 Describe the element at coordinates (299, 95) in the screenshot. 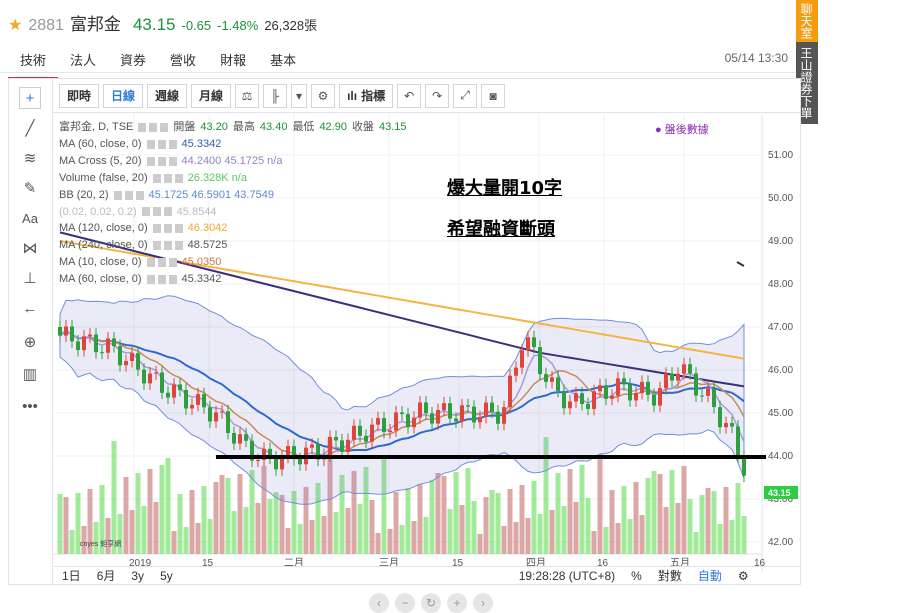

I see `chevron-down-icon: ▾` at that location.